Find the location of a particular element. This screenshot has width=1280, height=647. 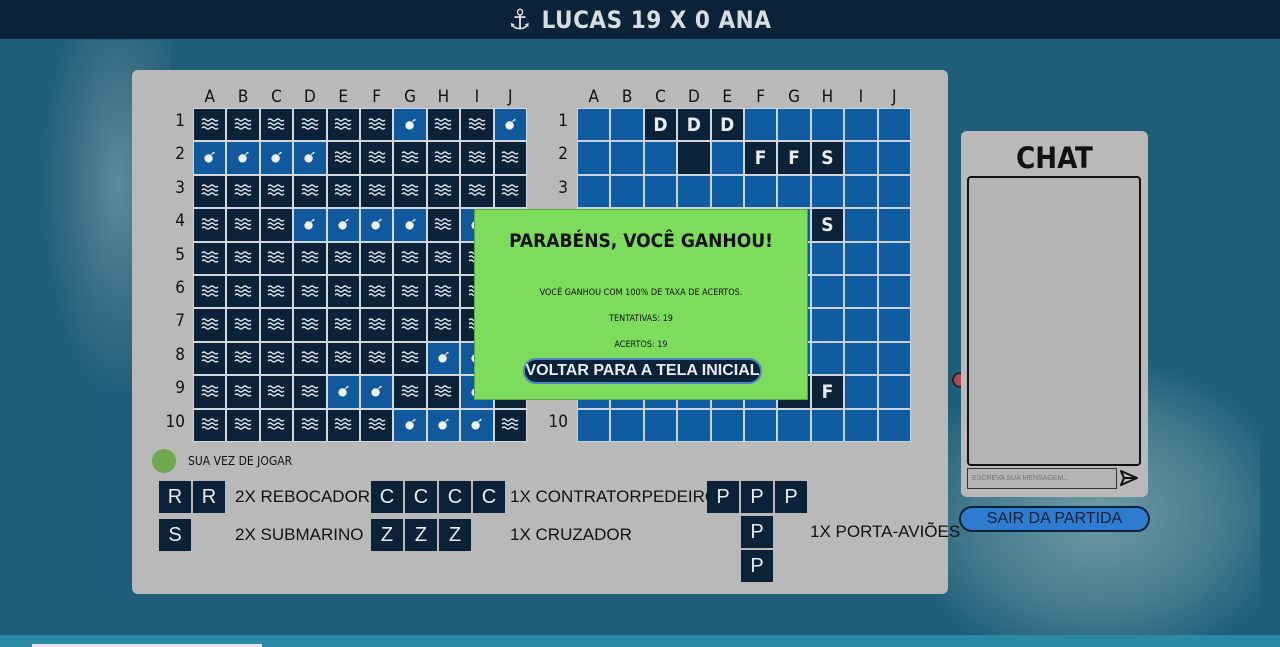

legend-label-contratorpedeiro: 1X CONTRATORPEDEIRO is located at coordinates (614, 496).